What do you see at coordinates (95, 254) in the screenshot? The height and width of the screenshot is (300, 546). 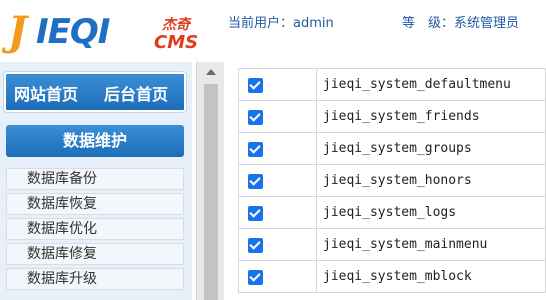 I see `sidebar-item-repair: 数据库修复` at bounding box center [95, 254].